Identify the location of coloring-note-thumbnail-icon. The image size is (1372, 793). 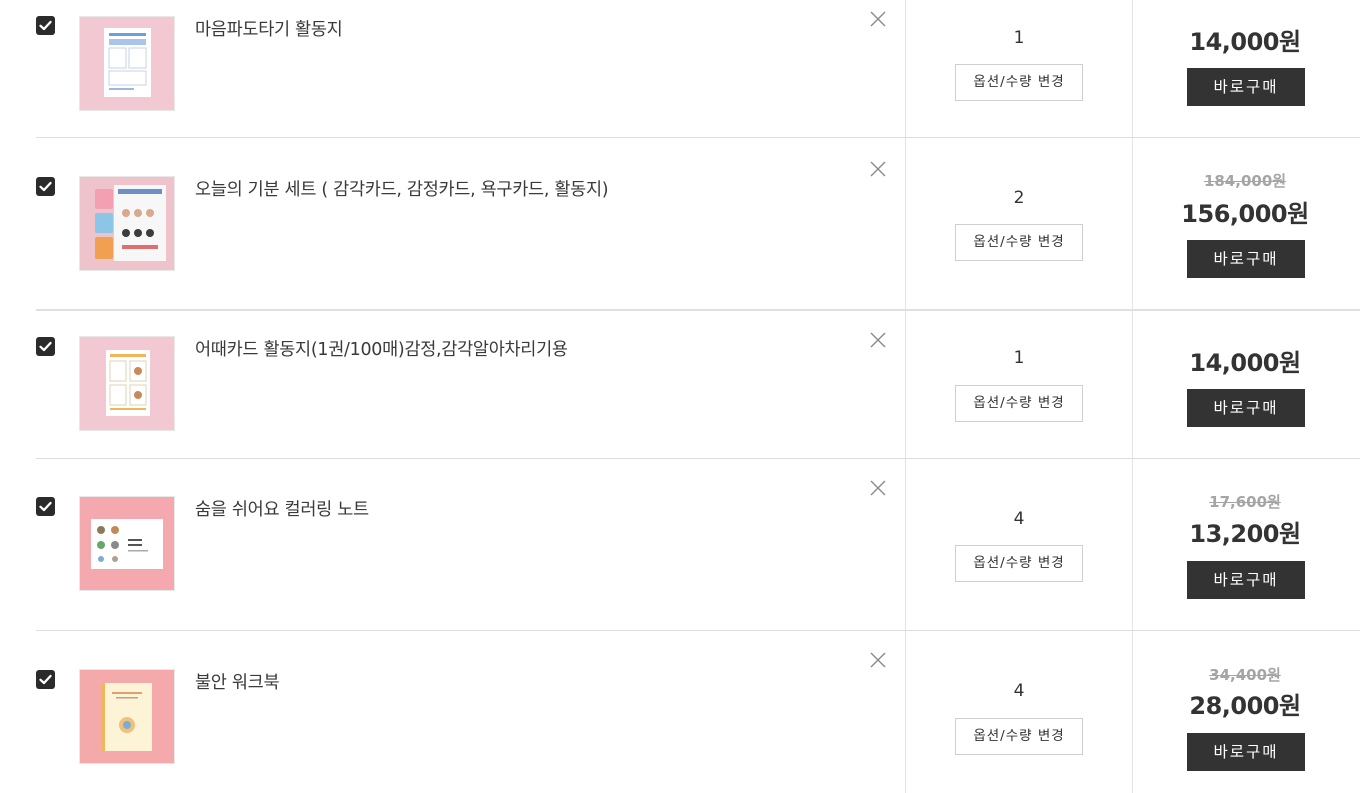
(127, 544).